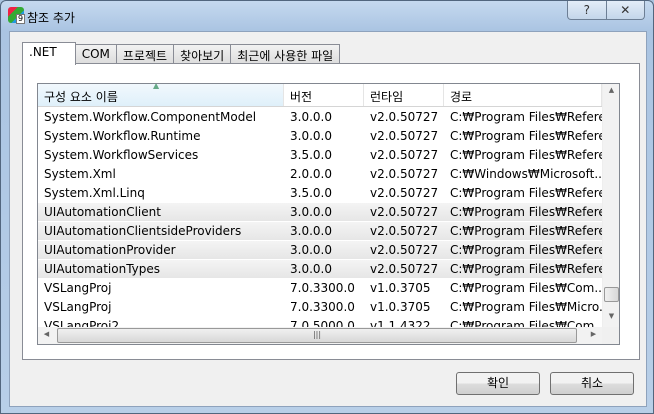  I want to click on component-name: UIAutomationProvider, so click(110, 250).